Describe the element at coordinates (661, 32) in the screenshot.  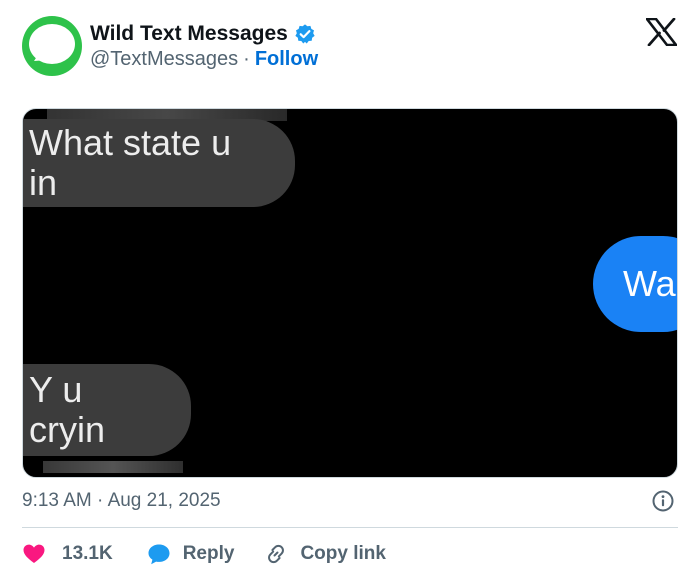
I see `x-logo-icon` at that location.